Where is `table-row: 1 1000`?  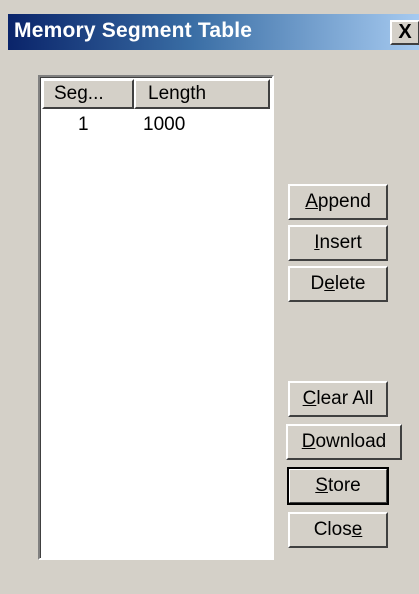
table-row: 1 1000 is located at coordinates (156, 125).